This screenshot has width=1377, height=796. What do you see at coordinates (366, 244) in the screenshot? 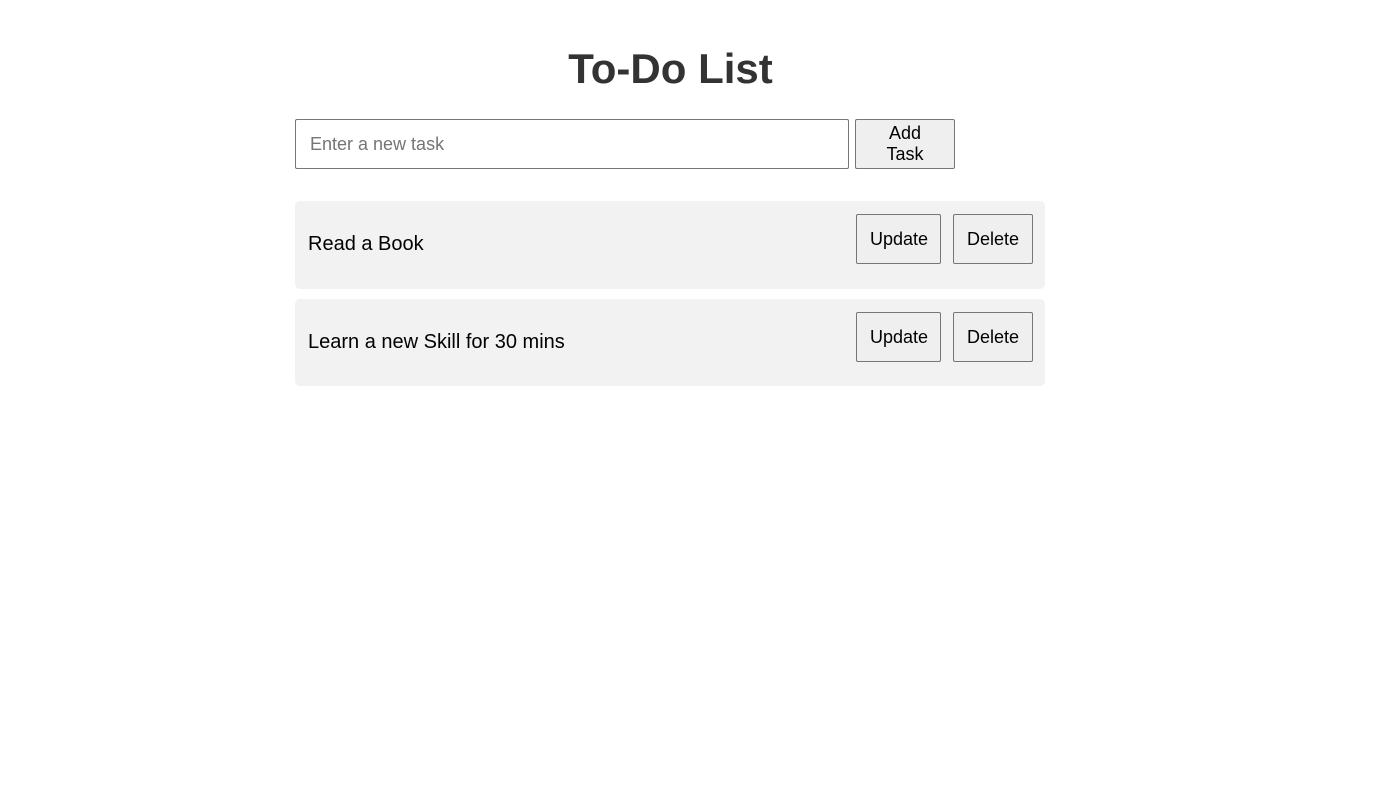
I see `task-text: Read a Book` at bounding box center [366, 244].